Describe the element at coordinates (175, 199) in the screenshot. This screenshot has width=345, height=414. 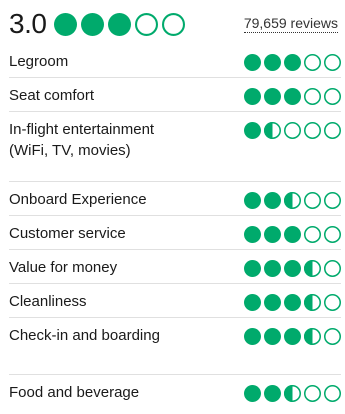
I see `rating-row: Onboard Experience` at that location.